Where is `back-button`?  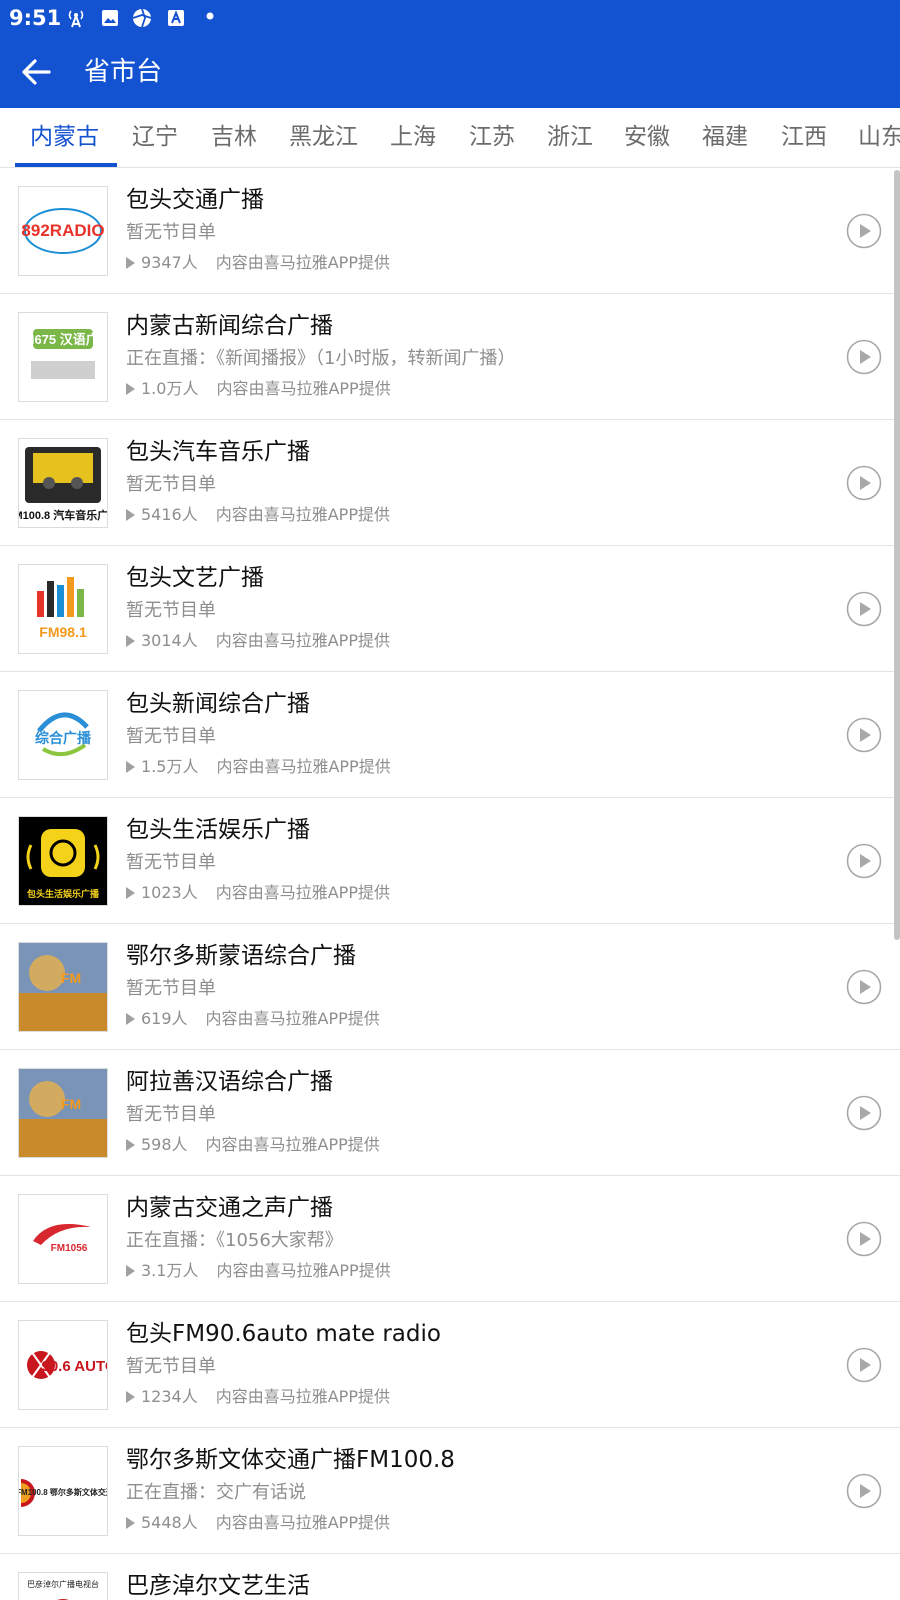 back-button is located at coordinates (36, 72).